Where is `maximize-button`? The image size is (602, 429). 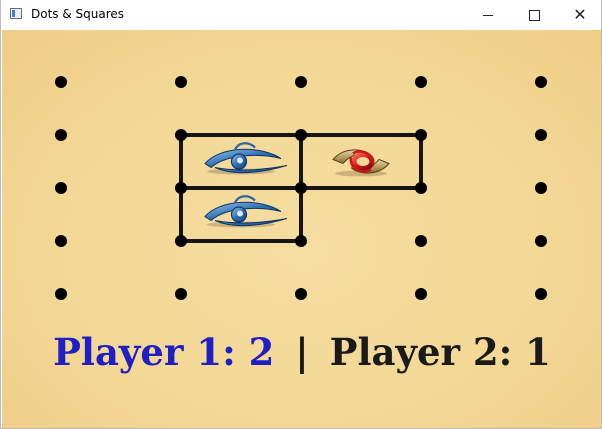 maximize-button is located at coordinates (534, 15).